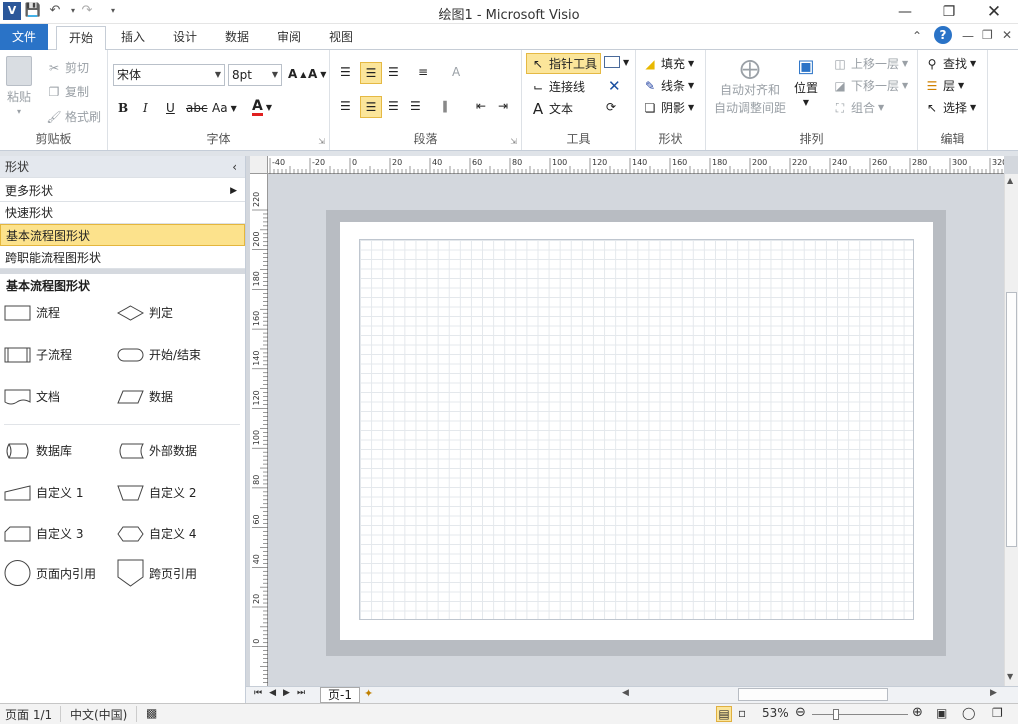  Describe the element at coordinates (858, 107) in the screenshot. I see `group-button: ⛶ 组合 ▼` at that location.